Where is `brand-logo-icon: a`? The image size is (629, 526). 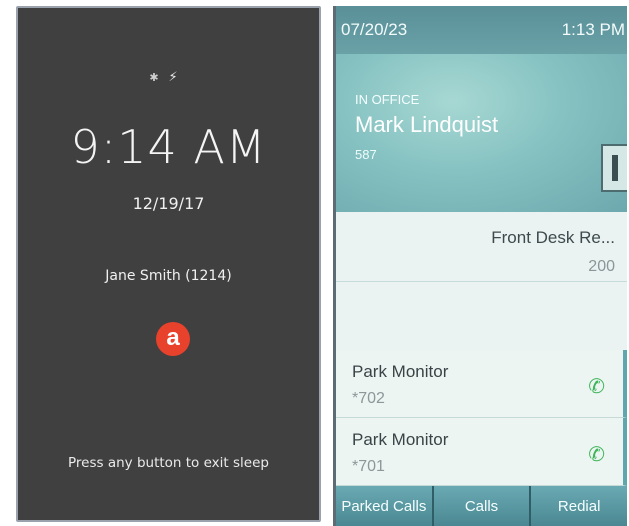 brand-logo-icon: a is located at coordinates (173, 339).